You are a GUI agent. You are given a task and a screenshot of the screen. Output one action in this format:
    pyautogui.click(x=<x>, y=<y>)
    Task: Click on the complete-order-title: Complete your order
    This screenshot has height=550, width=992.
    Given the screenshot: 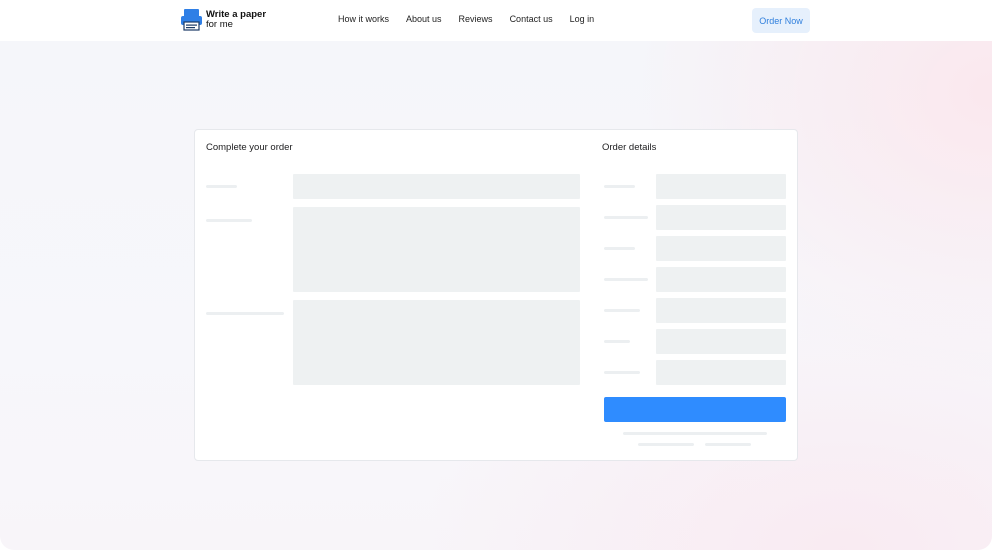 What is the action you would take?
    pyautogui.click(x=249, y=147)
    